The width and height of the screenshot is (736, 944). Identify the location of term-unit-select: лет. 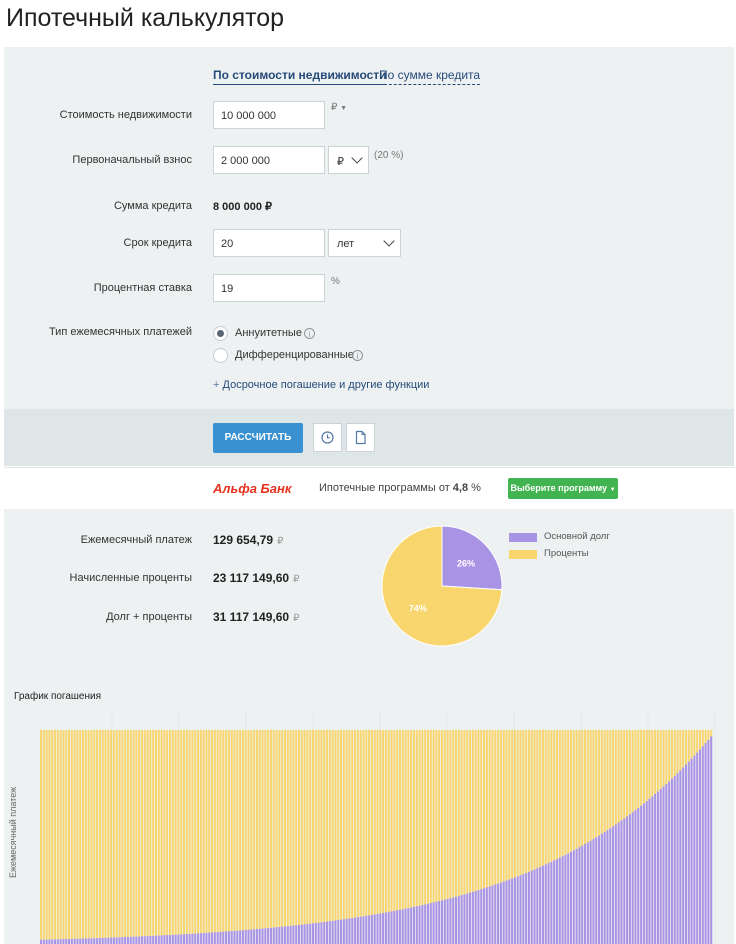
(364, 243).